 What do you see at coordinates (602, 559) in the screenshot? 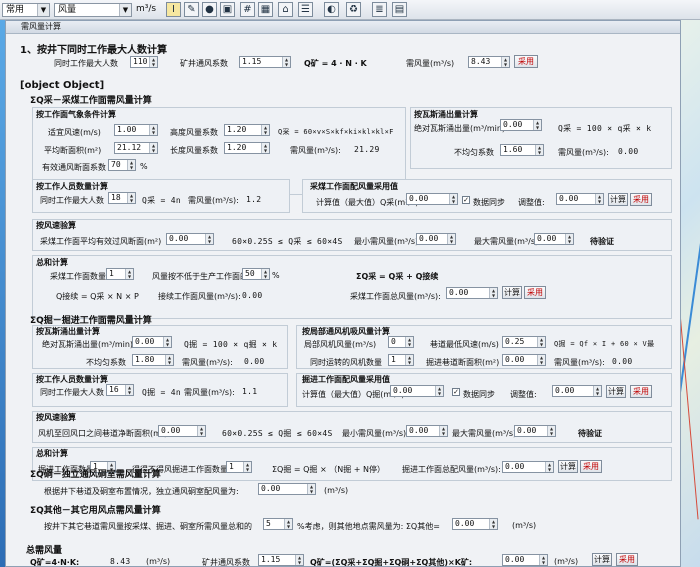
I see `total-calc-button: 计算` at bounding box center [602, 559].